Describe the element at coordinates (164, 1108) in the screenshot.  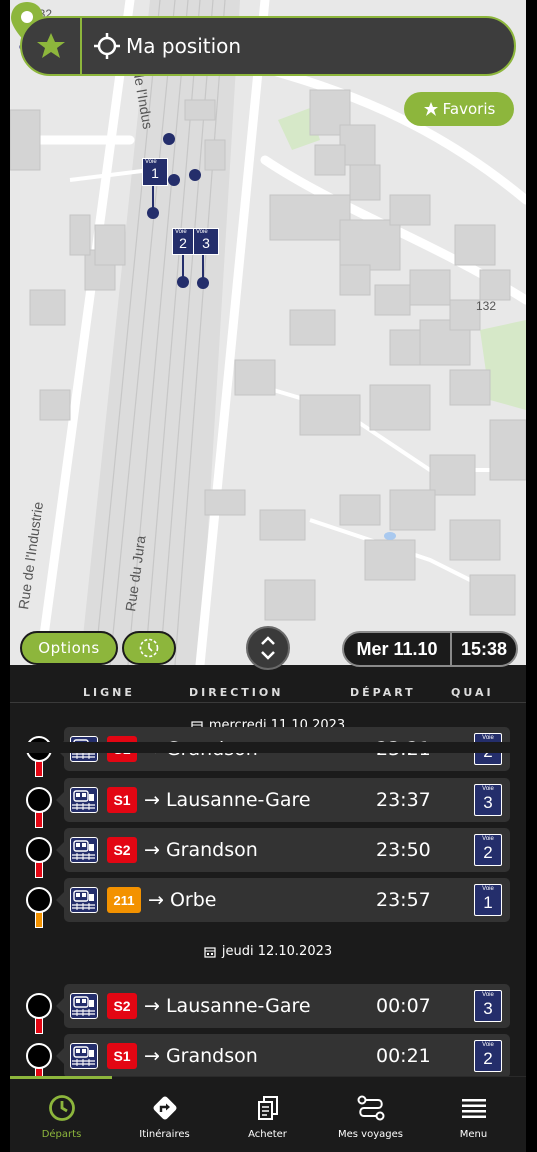
I see `directions-icon` at that location.